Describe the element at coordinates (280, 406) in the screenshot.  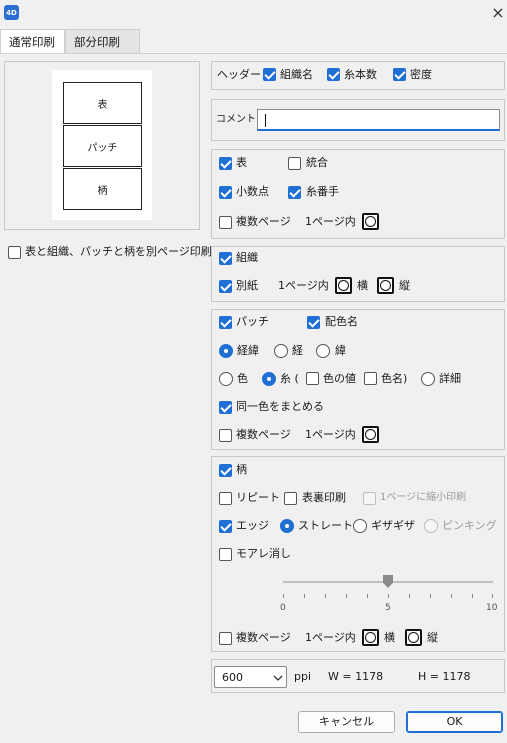
I see `group-same-label: 同一色をまとめる` at that location.